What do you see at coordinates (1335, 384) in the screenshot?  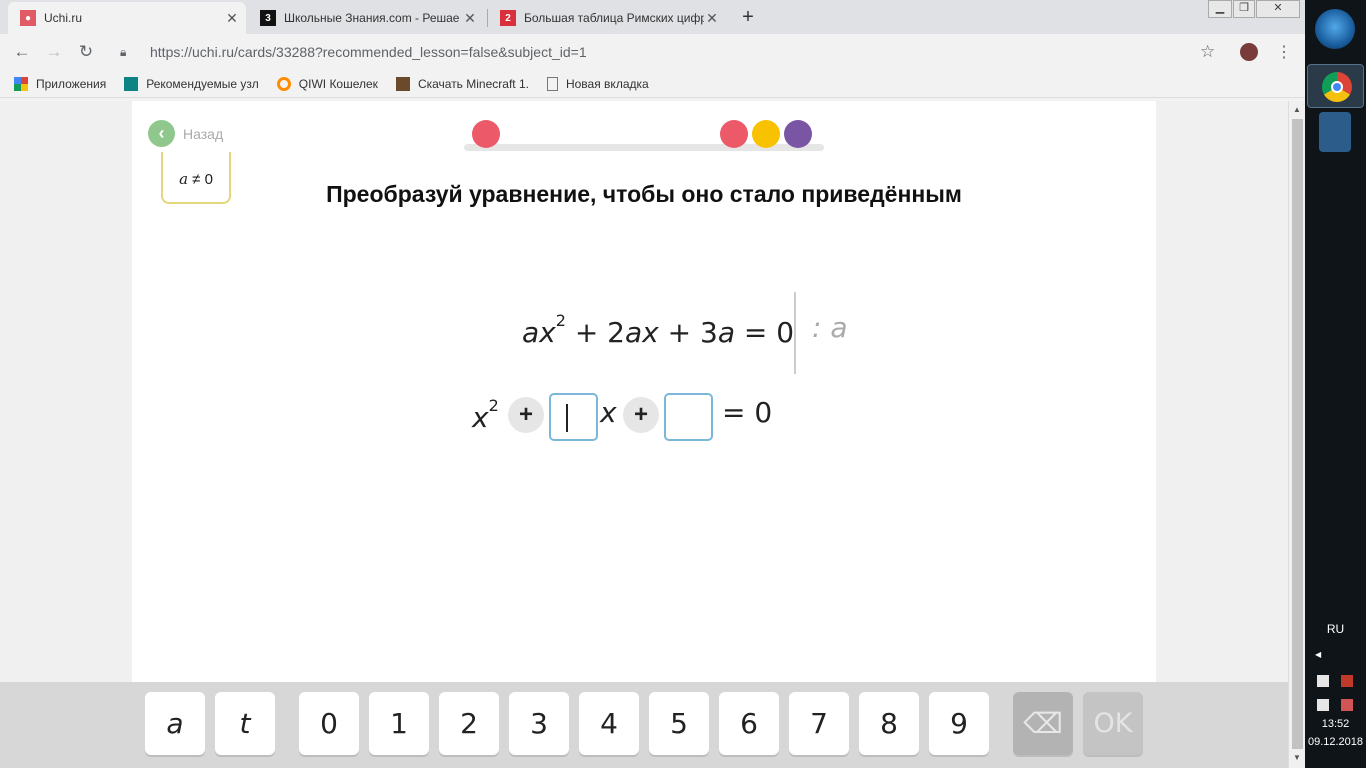 I see `windows-taskbar: RU ◀ 13:52 09.12.2018` at bounding box center [1335, 384].